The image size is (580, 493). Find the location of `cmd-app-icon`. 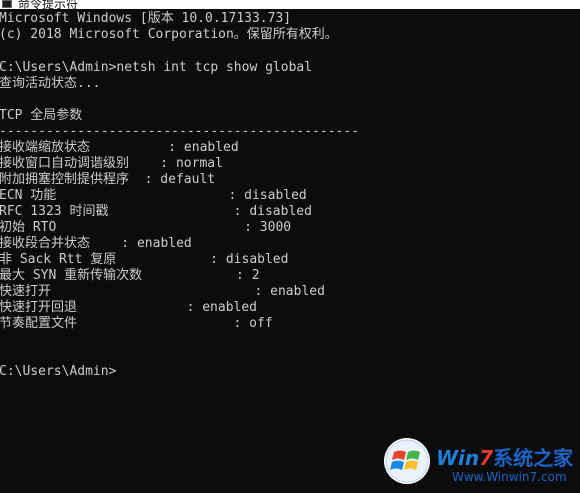

cmd-app-icon is located at coordinates (7, 4).